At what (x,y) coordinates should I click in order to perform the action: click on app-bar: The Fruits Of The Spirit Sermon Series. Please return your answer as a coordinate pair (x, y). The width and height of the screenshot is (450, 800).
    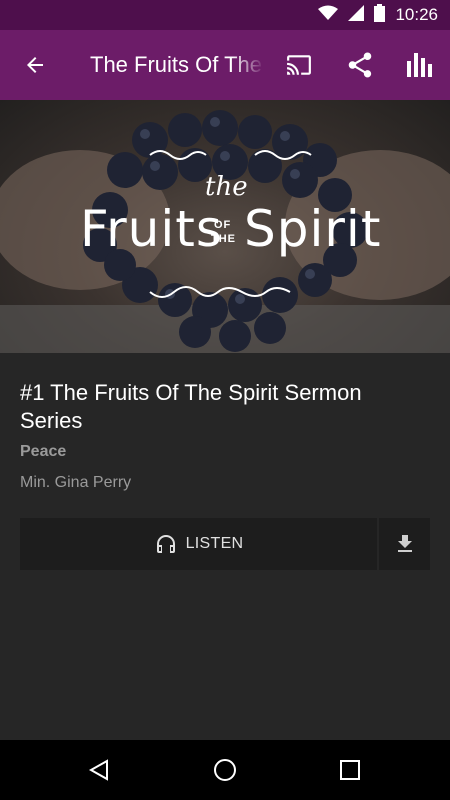
    Looking at the image, I should click on (225, 65).